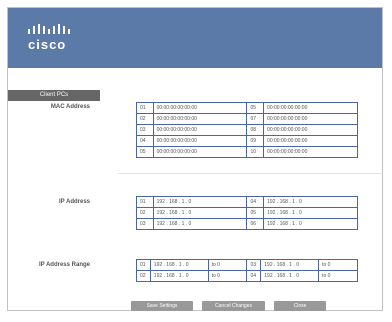 The image size is (392, 322). I want to click on row-index: 06, so click(255, 224).